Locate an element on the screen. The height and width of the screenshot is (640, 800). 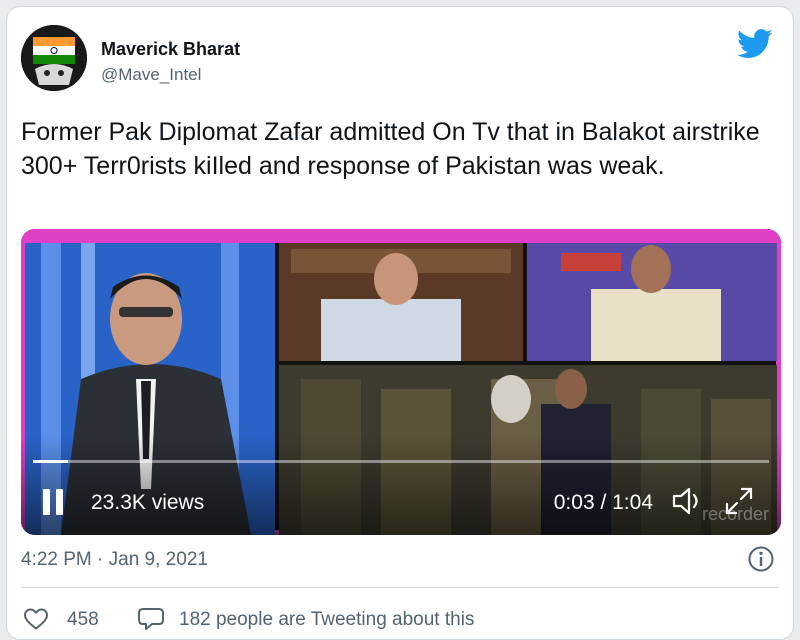
tweet-timestamp: 4:22 PM · Jan 9, 2021 is located at coordinates (114, 560).